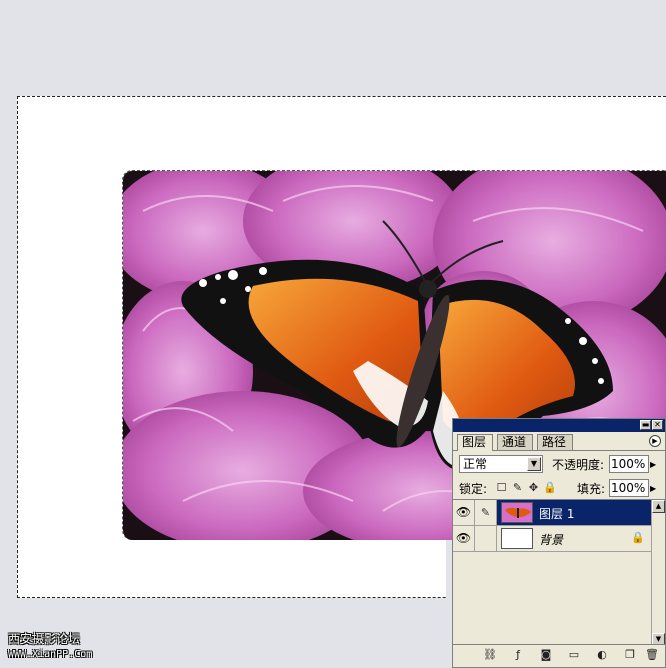  I want to click on brush-icon: ✎, so click(486, 512).